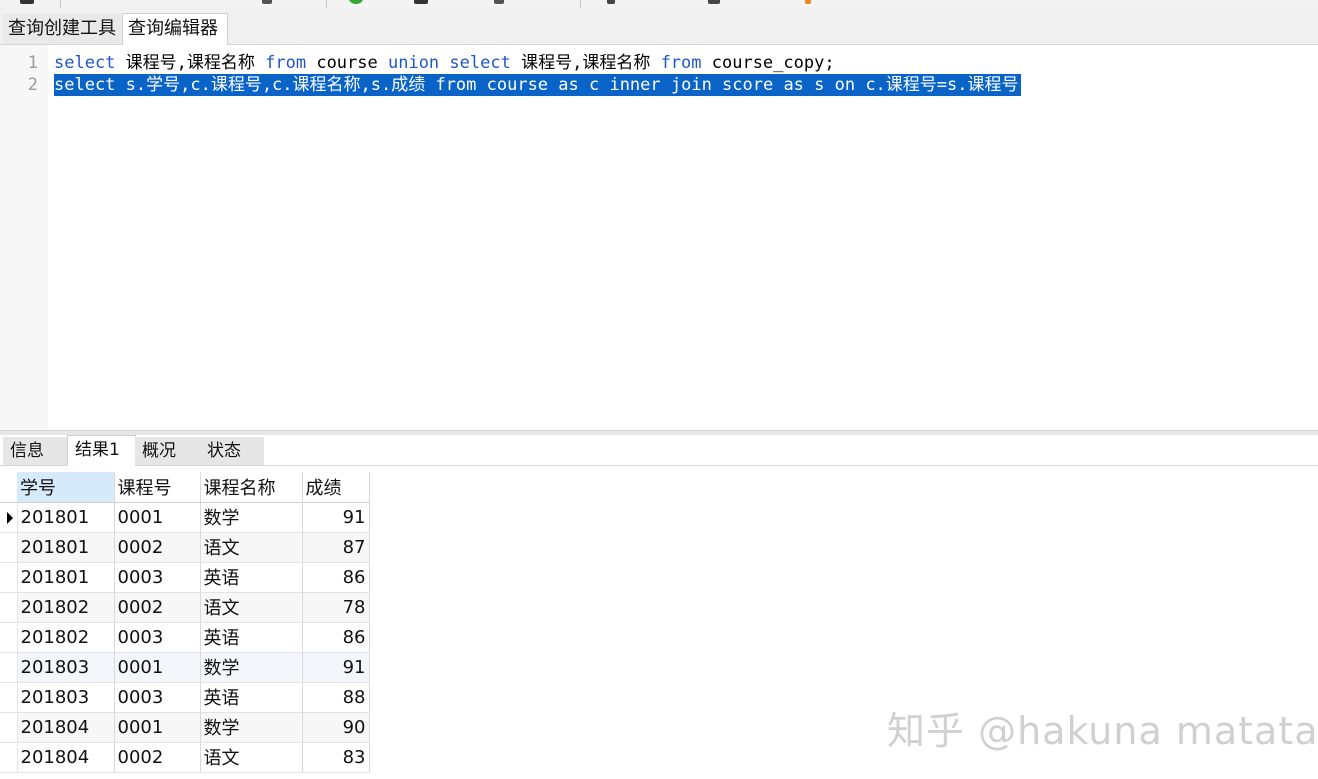 This screenshot has width=1318, height=779. I want to click on run-icon, so click(356, 2).